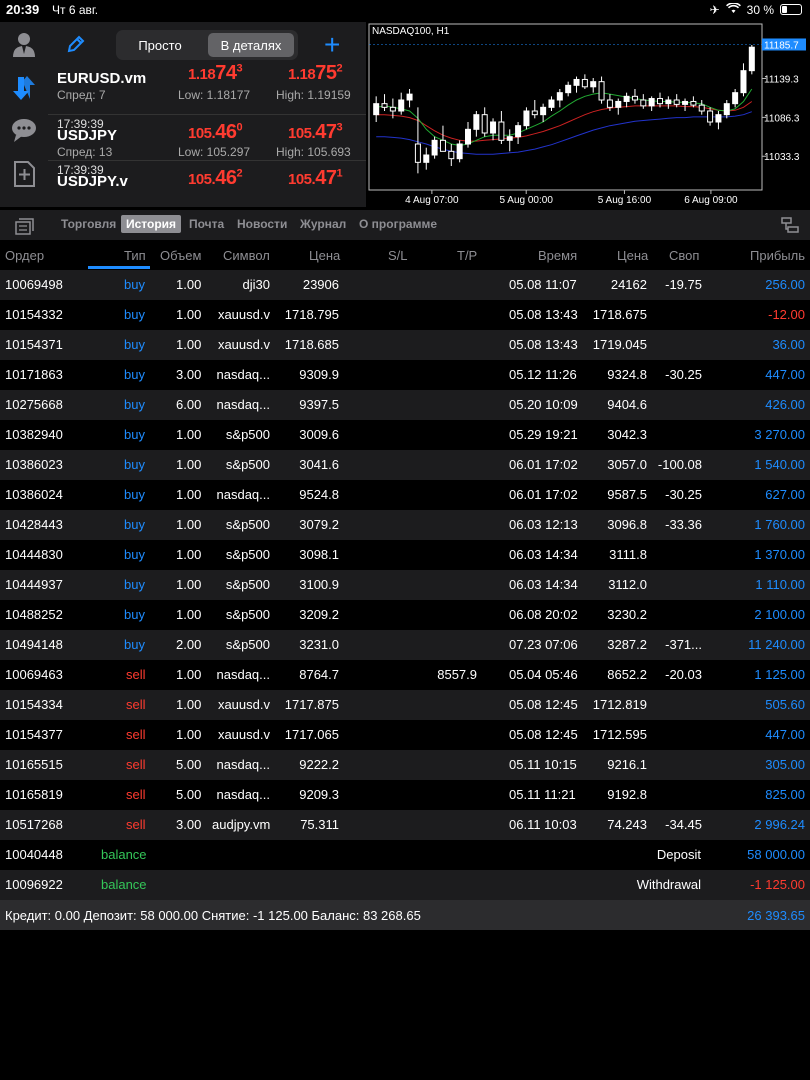  What do you see at coordinates (88, 224) in the screenshot?
I see `tab-trade: Торговля` at bounding box center [88, 224].